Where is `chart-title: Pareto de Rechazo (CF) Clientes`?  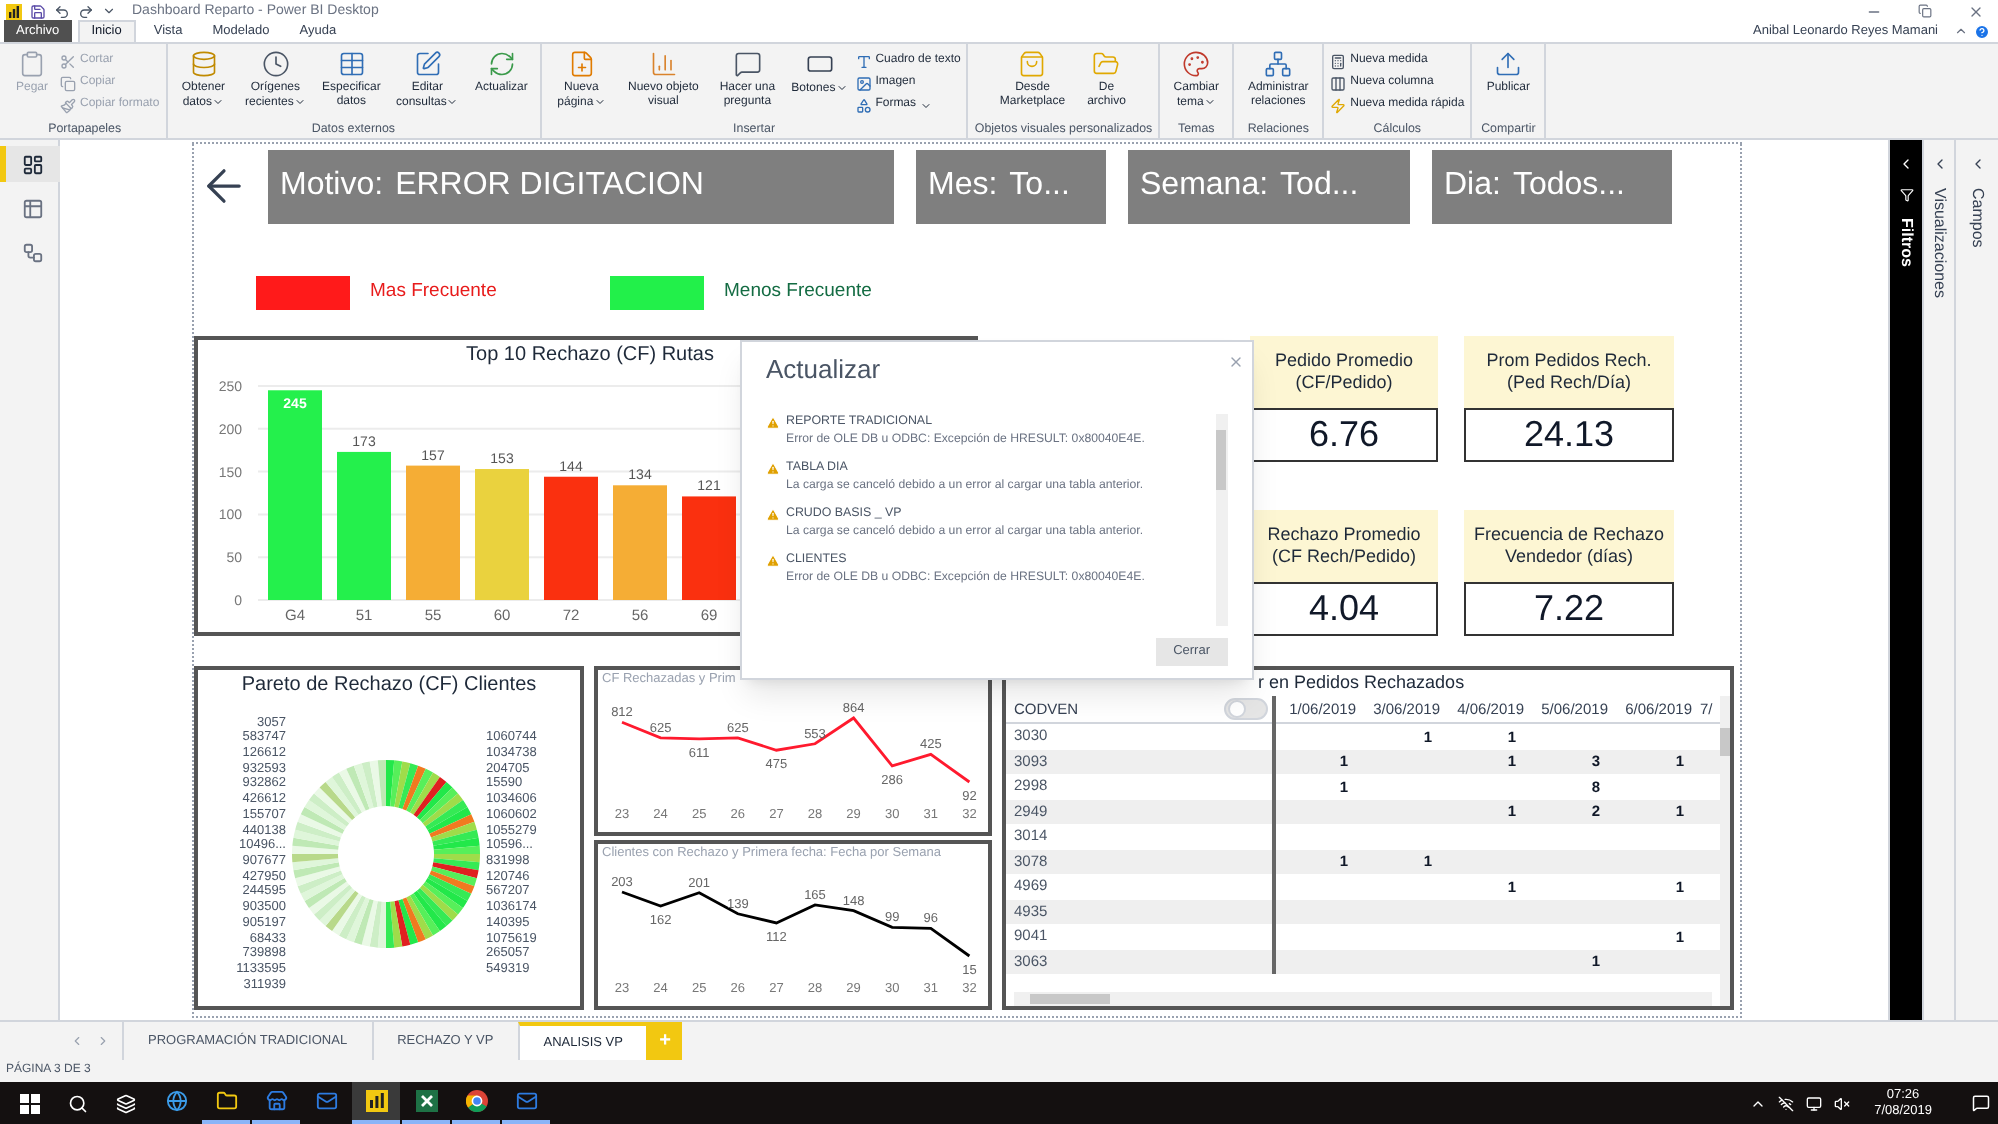 chart-title: Pareto de Rechazo (CF) Clientes is located at coordinates (389, 686).